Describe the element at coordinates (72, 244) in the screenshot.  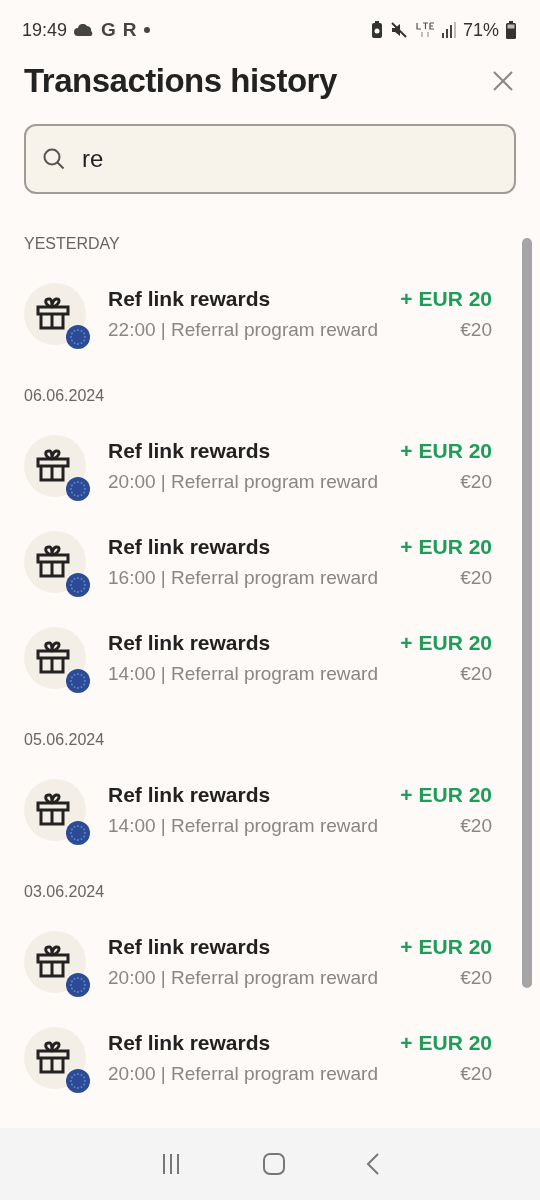
I see `date-header: YESTERDAY` at that location.